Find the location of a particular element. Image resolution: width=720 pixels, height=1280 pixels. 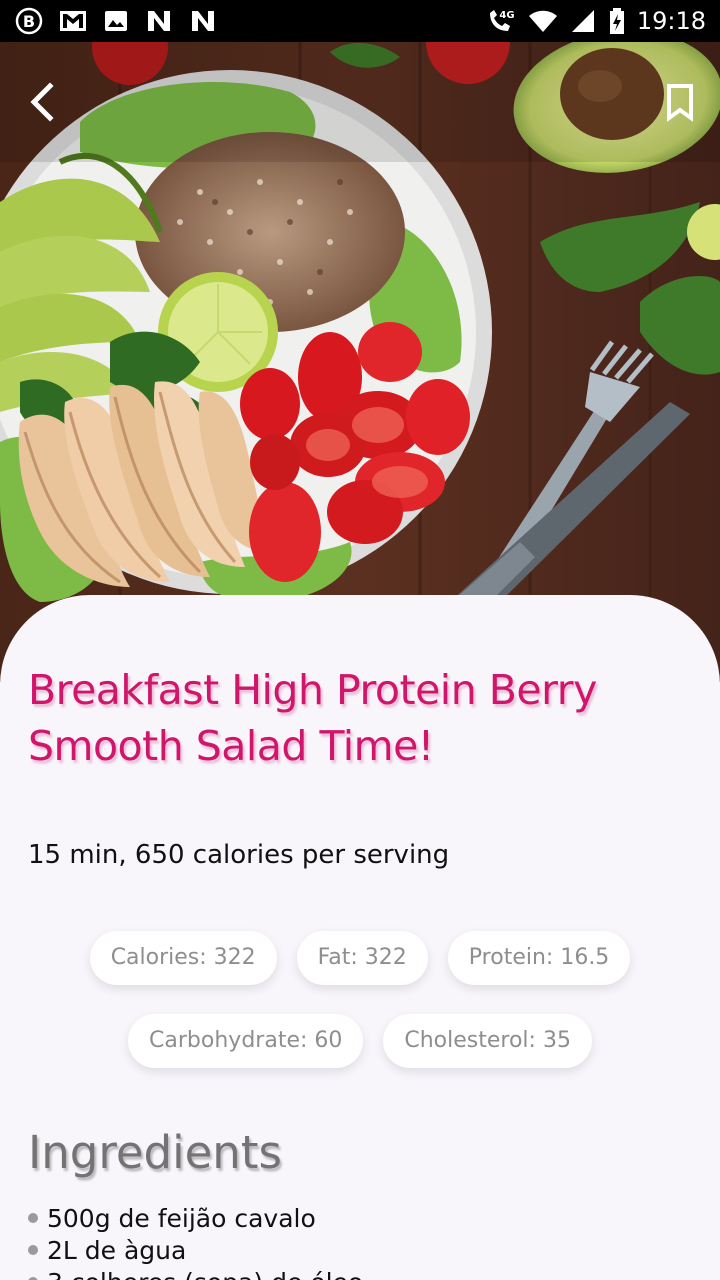

nutrition-chip-fat: Fat: 322 is located at coordinates (362, 958).